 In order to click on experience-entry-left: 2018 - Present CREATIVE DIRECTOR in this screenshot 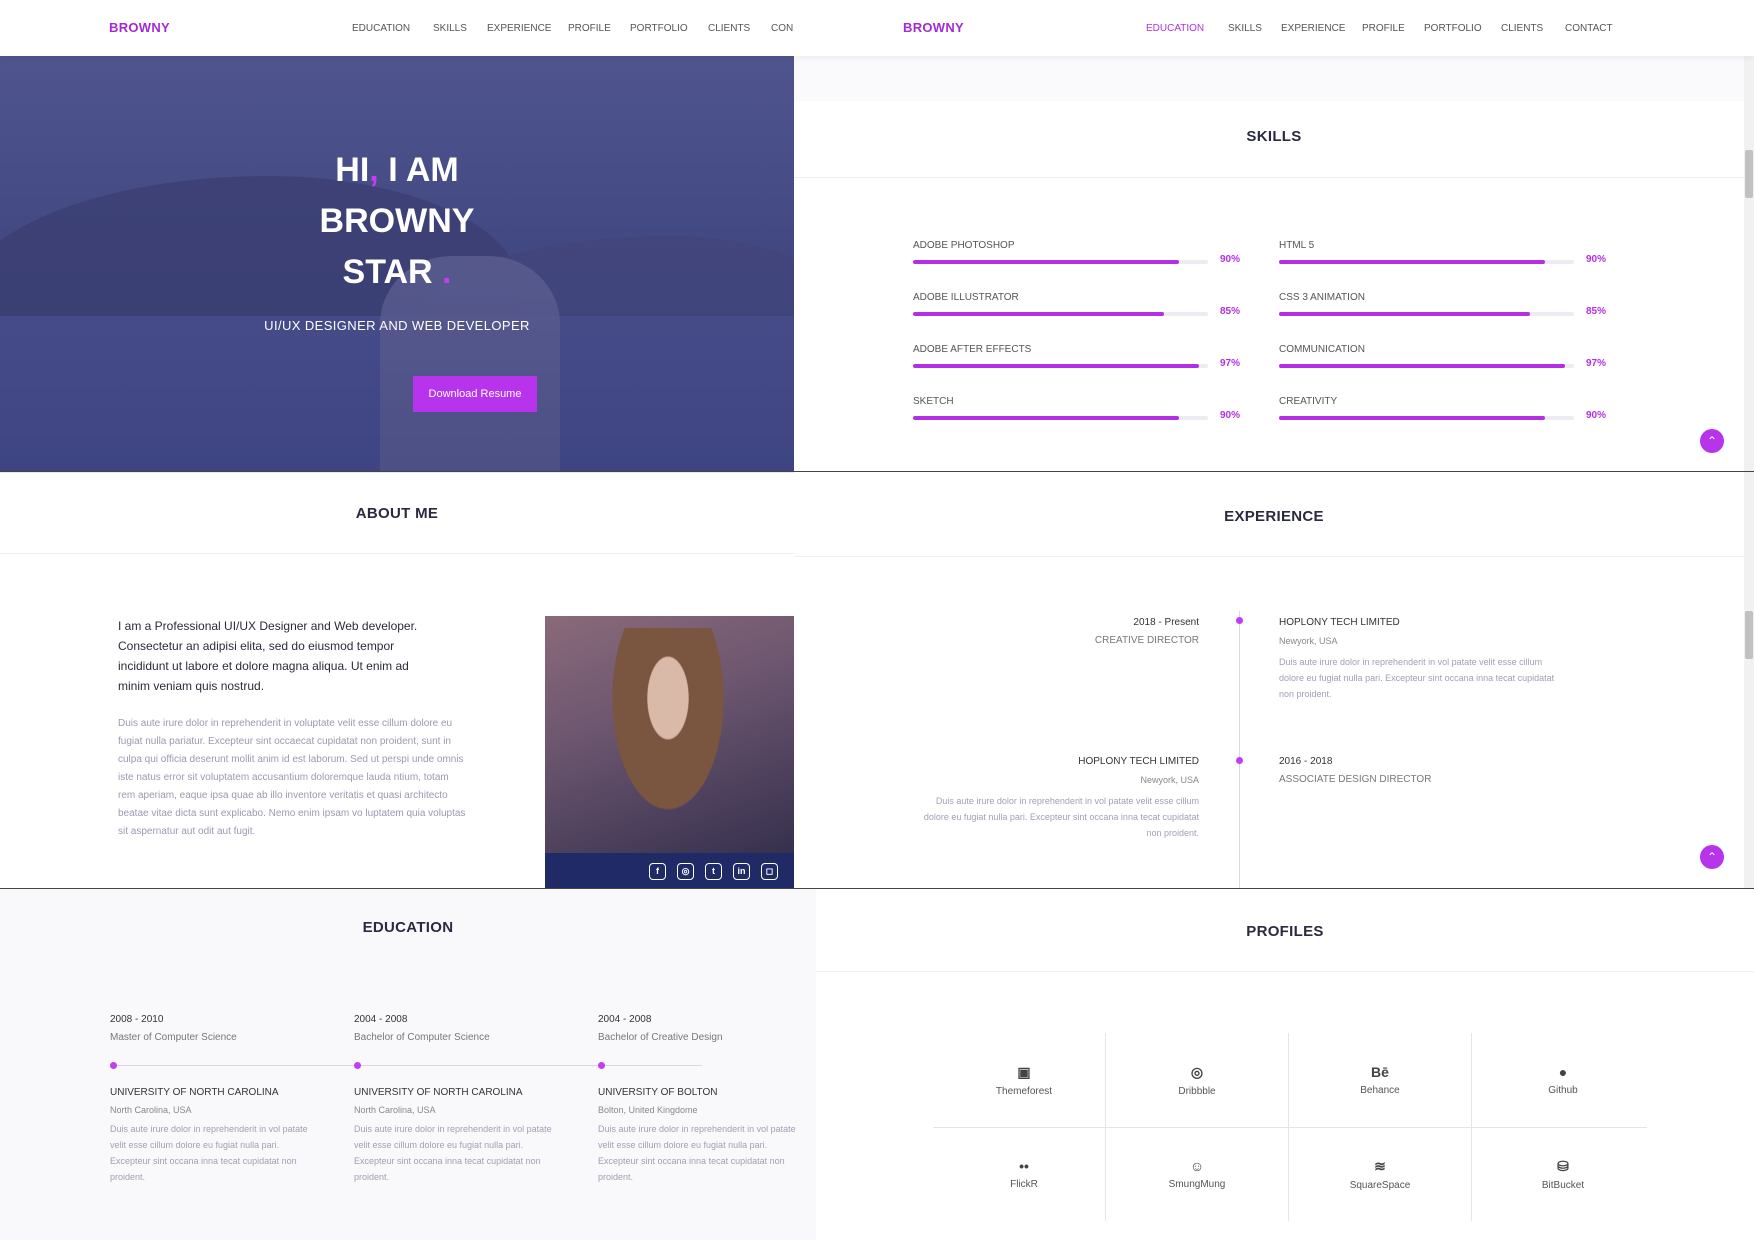, I will do `click(1059, 631)`.